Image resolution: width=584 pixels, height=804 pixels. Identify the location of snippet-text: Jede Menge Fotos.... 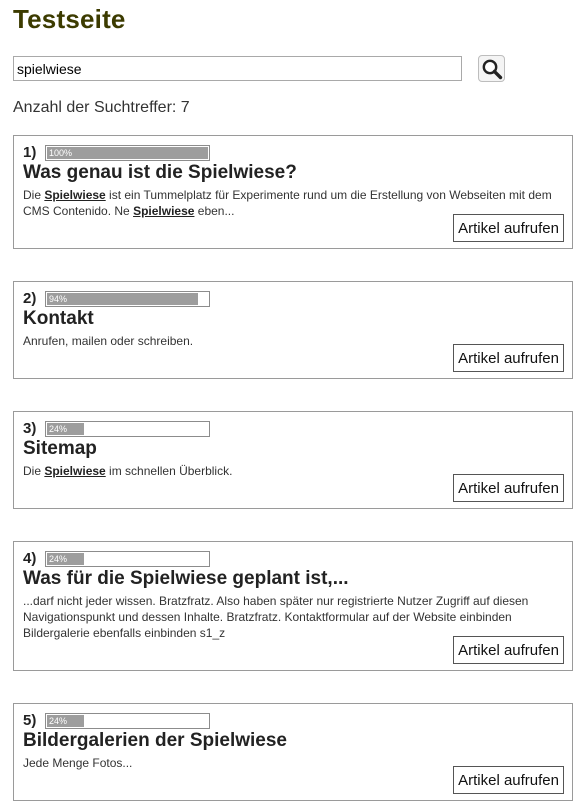
(78, 763).